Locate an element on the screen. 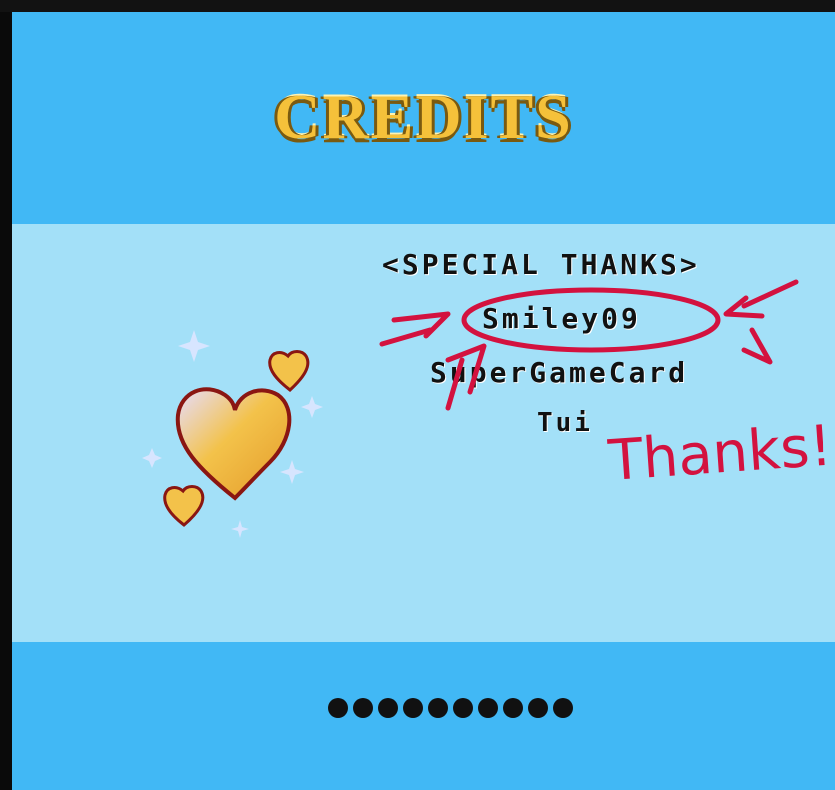 The height and width of the screenshot is (790, 835). red-annotation is located at coordinates (589, 345).